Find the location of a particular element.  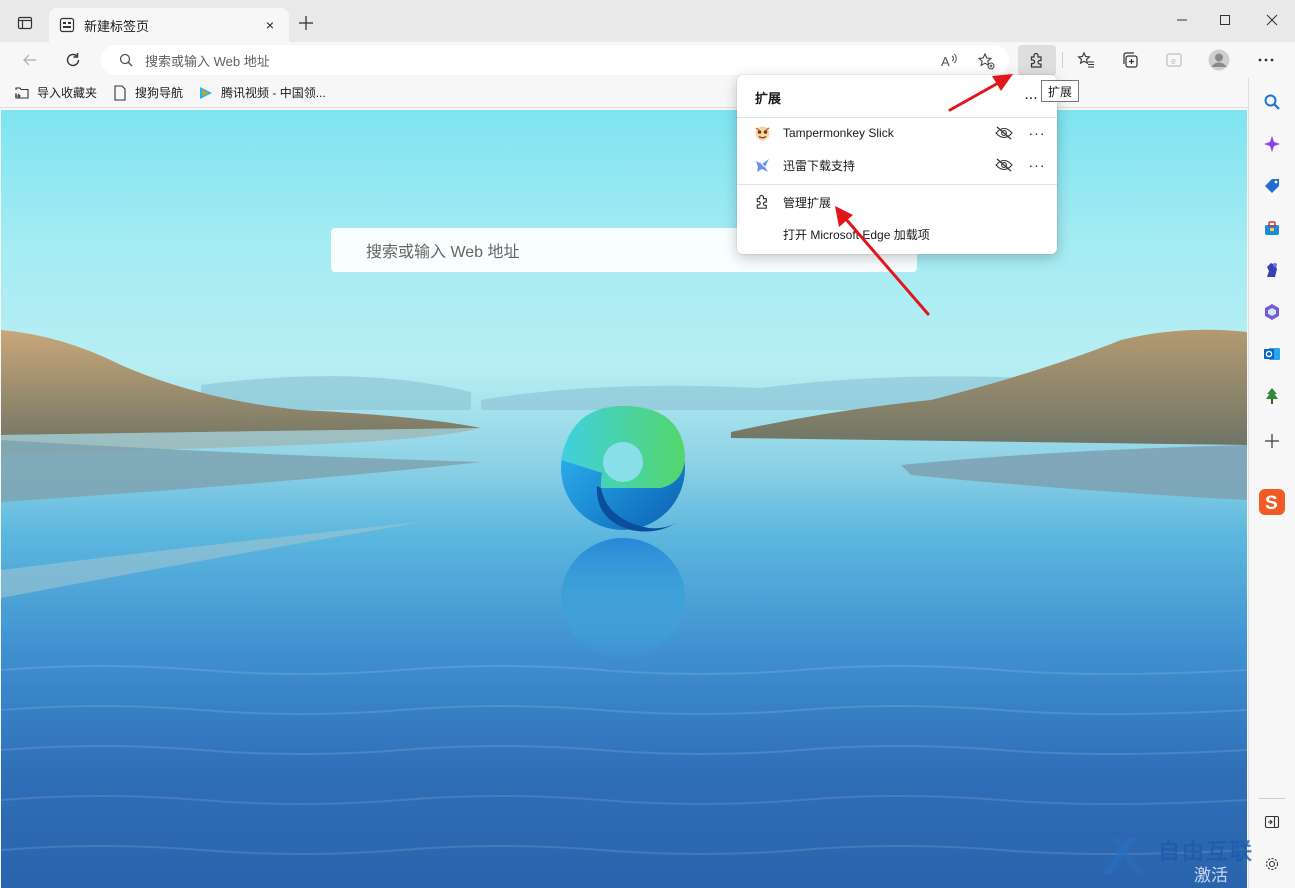

edge-sidebar: S is located at coordinates (1271, 483).